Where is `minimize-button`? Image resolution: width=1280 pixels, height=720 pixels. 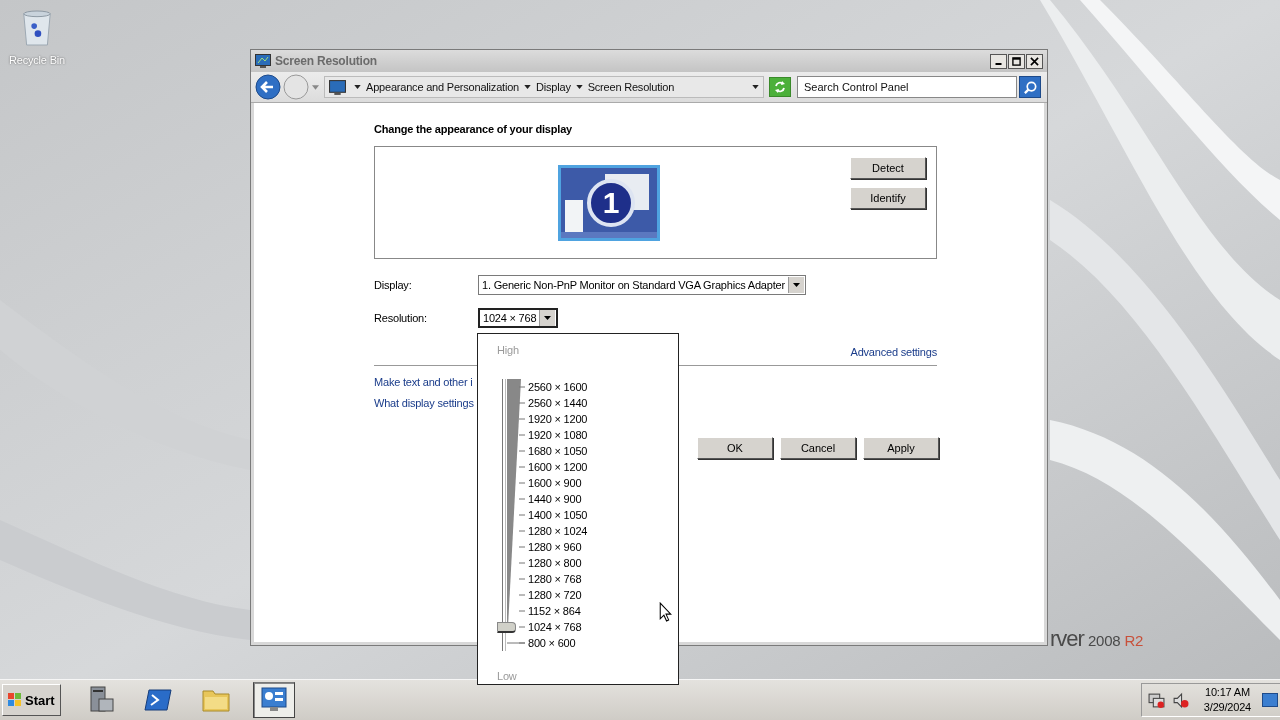
minimize-button is located at coordinates (998, 61).